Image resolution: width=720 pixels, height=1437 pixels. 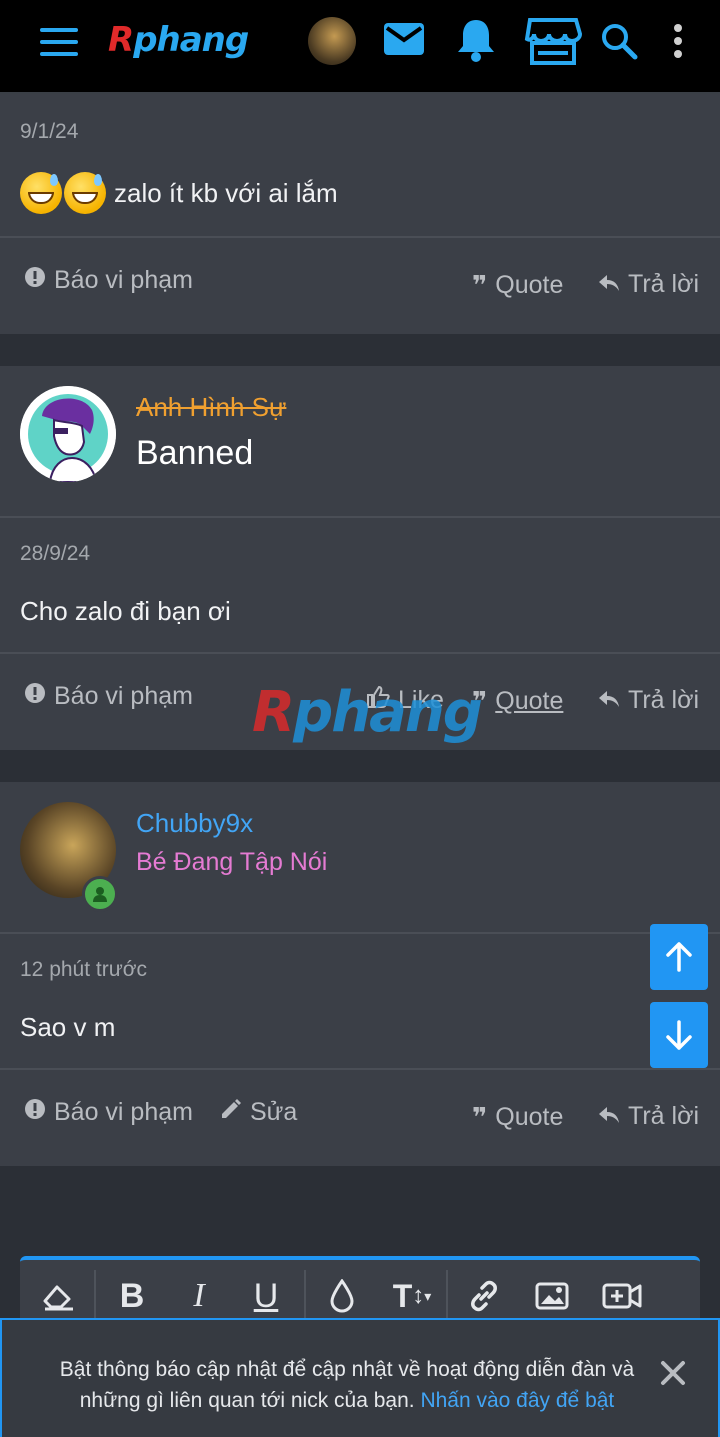 I want to click on arrow-down-icon, so click(x=679, y=1035).